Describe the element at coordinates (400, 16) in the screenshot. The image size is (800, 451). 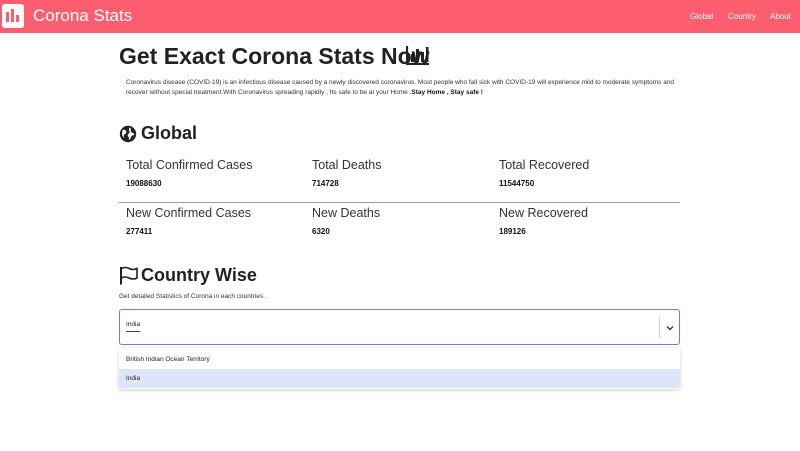
I see `navbar: Corona Stats Global Country About` at that location.